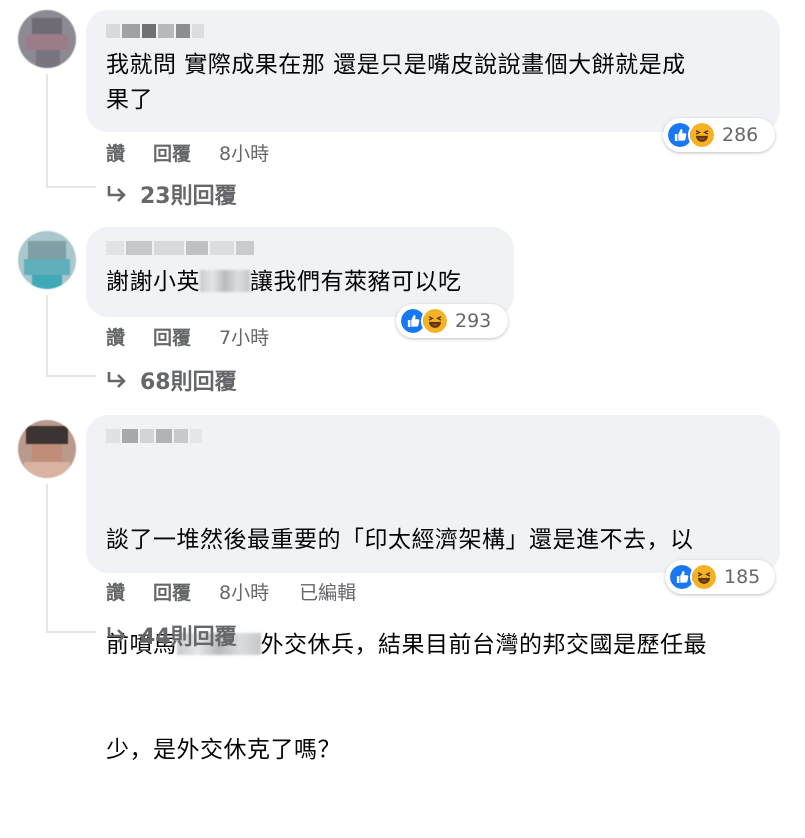 The image size is (805, 838). I want to click on view-replies-link: 23則回覆, so click(171, 194).